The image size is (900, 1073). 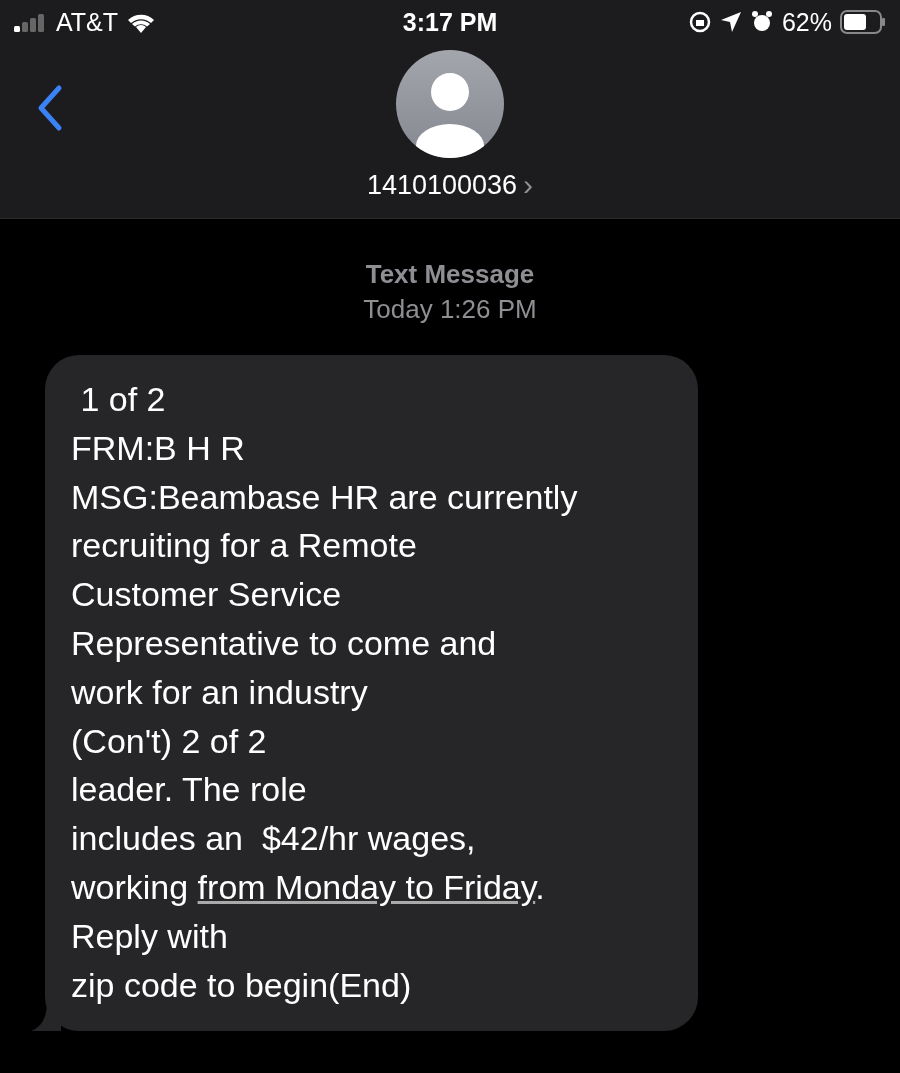 I want to click on clock-time: 3:17 PM, so click(x=450, y=22).